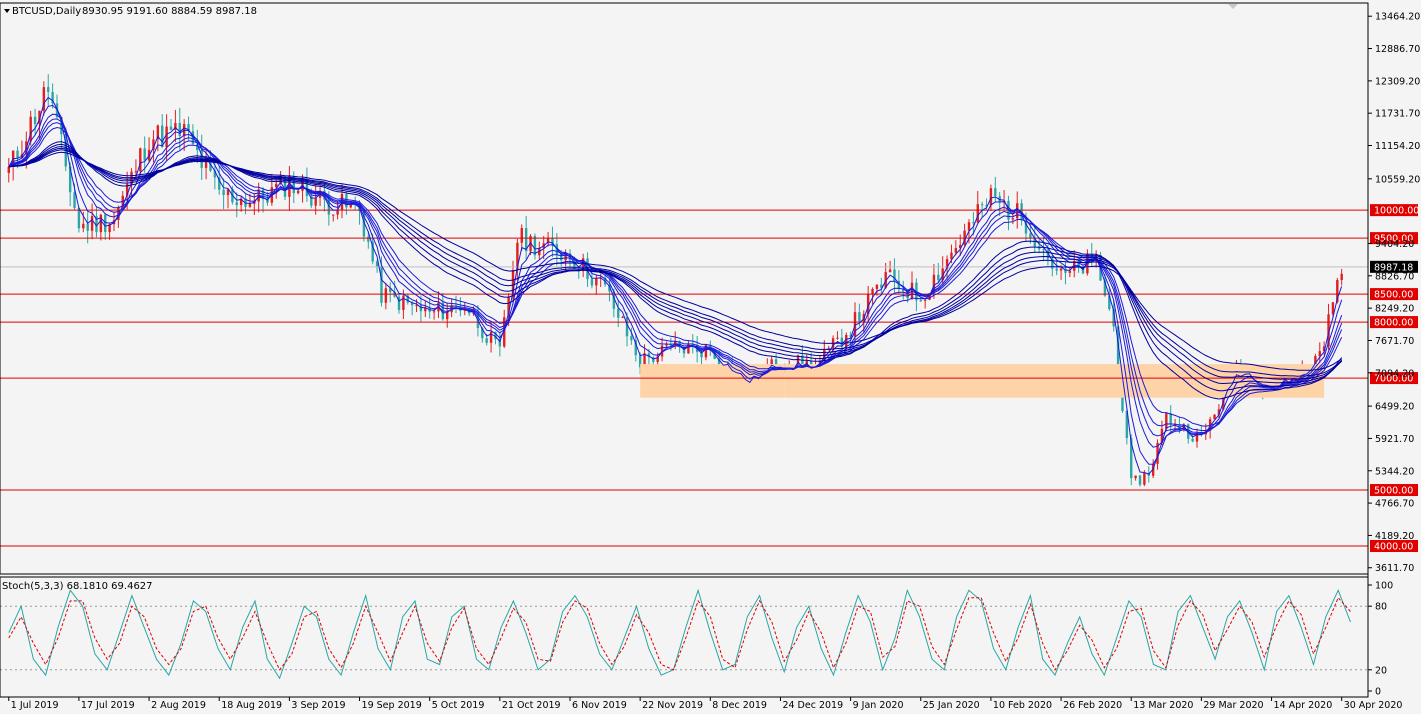 Image resolution: width=1421 pixels, height=714 pixels. I want to click on date-tick-label: 14 Apr 2020, so click(1303, 705).